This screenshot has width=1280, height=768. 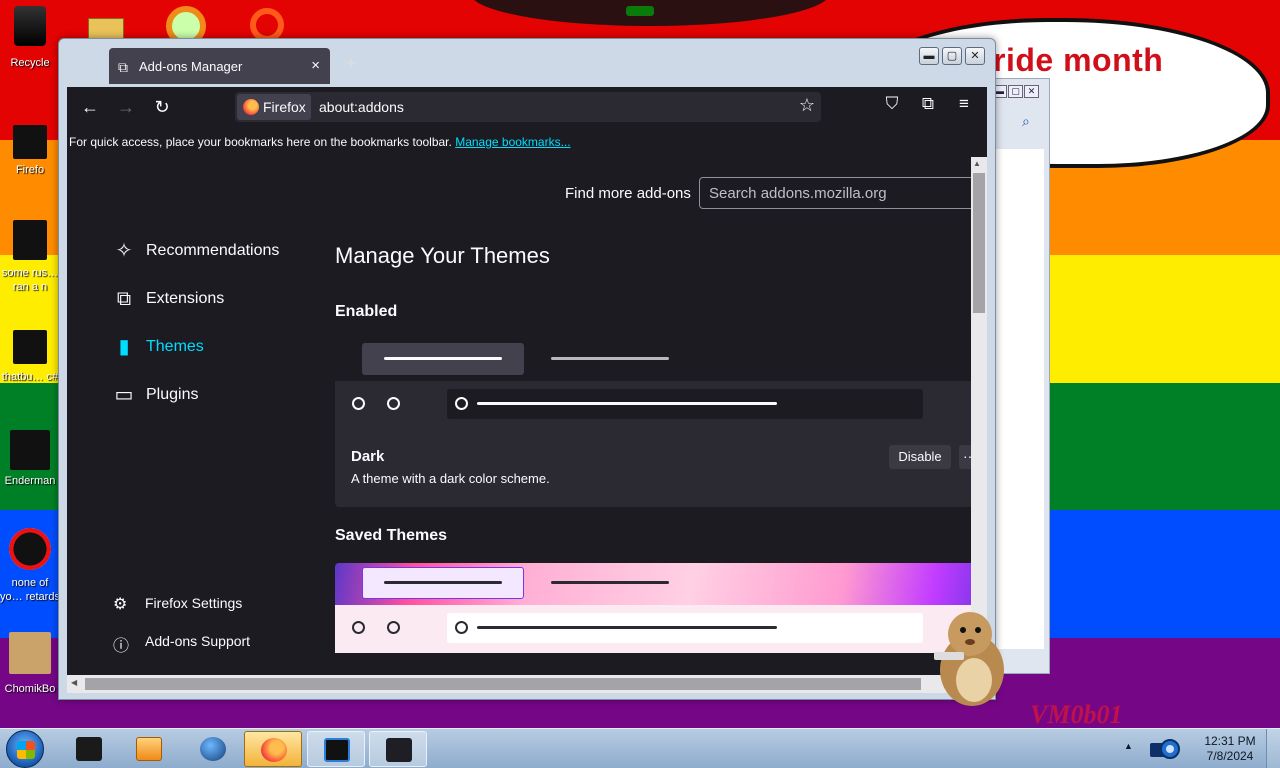 What do you see at coordinates (251, 107) in the screenshot?
I see `firefox-logo-icon` at bounding box center [251, 107].